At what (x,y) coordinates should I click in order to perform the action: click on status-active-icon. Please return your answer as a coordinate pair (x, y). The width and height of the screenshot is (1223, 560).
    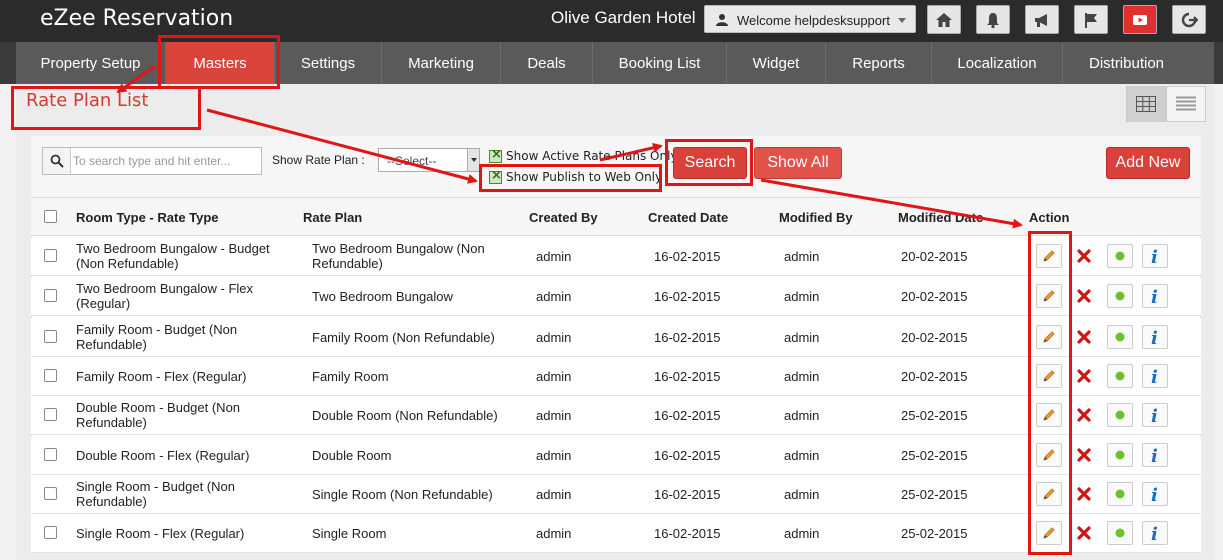
    Looking at the image, I should click on (1120, 296).